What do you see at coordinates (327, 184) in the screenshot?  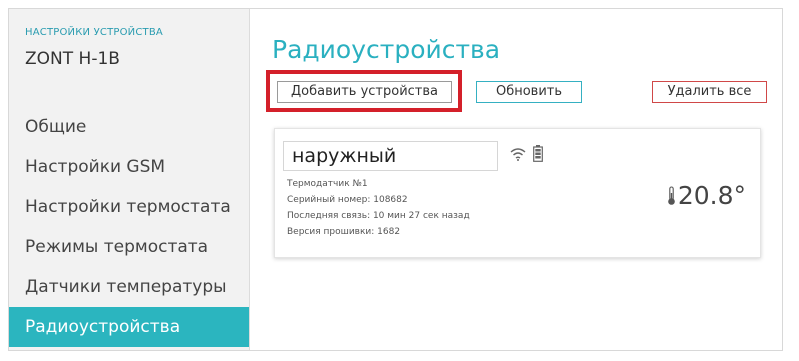 I see `sensor-type: Термодатчик №1` at bounding box center [327, 184].